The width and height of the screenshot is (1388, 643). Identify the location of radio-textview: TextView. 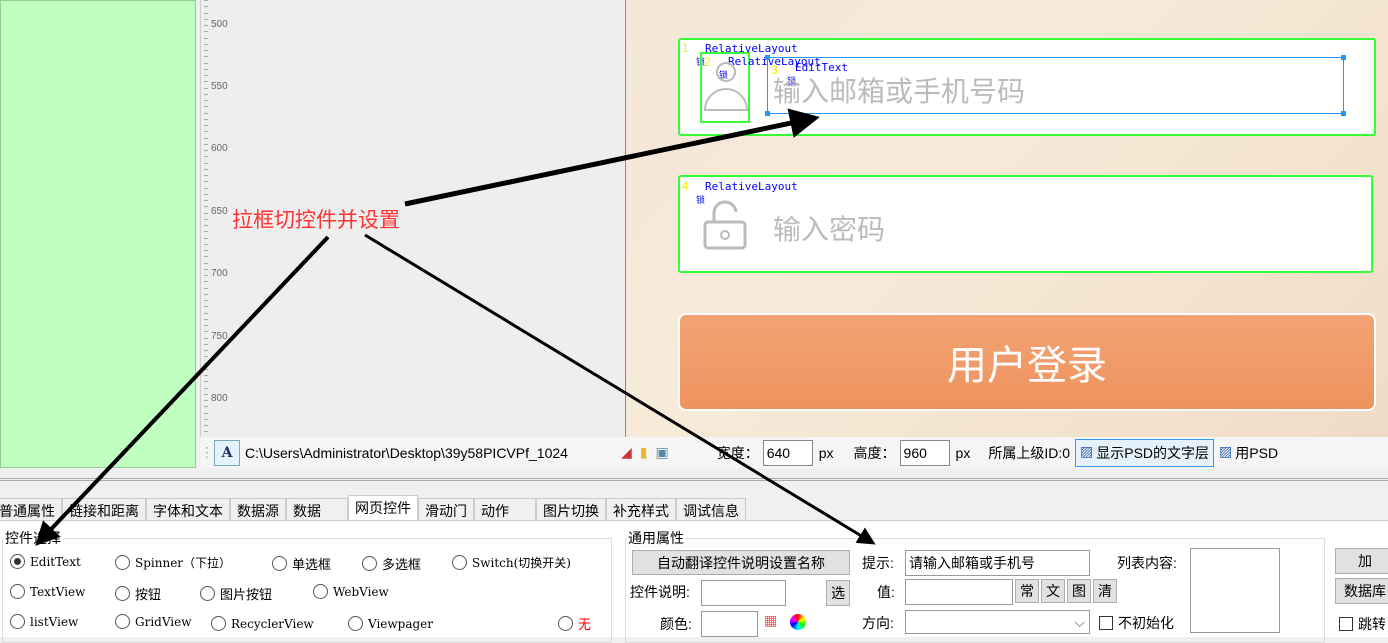
(47, 591).